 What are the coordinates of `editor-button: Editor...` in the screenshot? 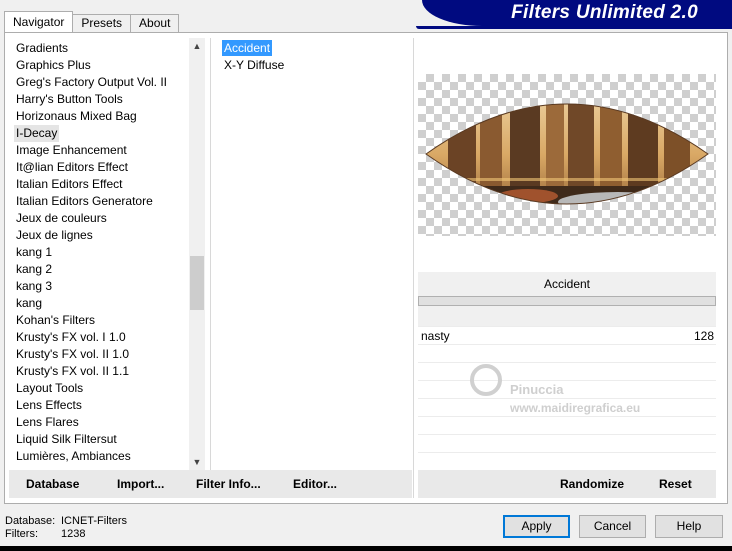 It's located at (315, 484).